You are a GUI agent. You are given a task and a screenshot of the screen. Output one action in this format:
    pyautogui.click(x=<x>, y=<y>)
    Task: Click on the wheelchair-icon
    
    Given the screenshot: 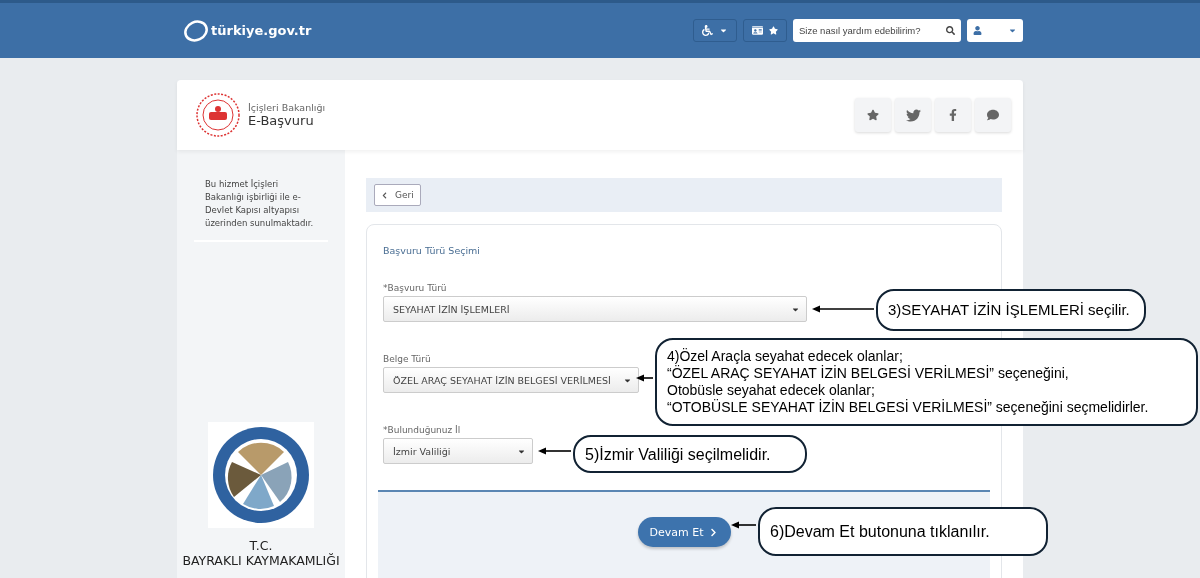 What is the action you would take?
    pyautogui.click(x=707, y=30)
    